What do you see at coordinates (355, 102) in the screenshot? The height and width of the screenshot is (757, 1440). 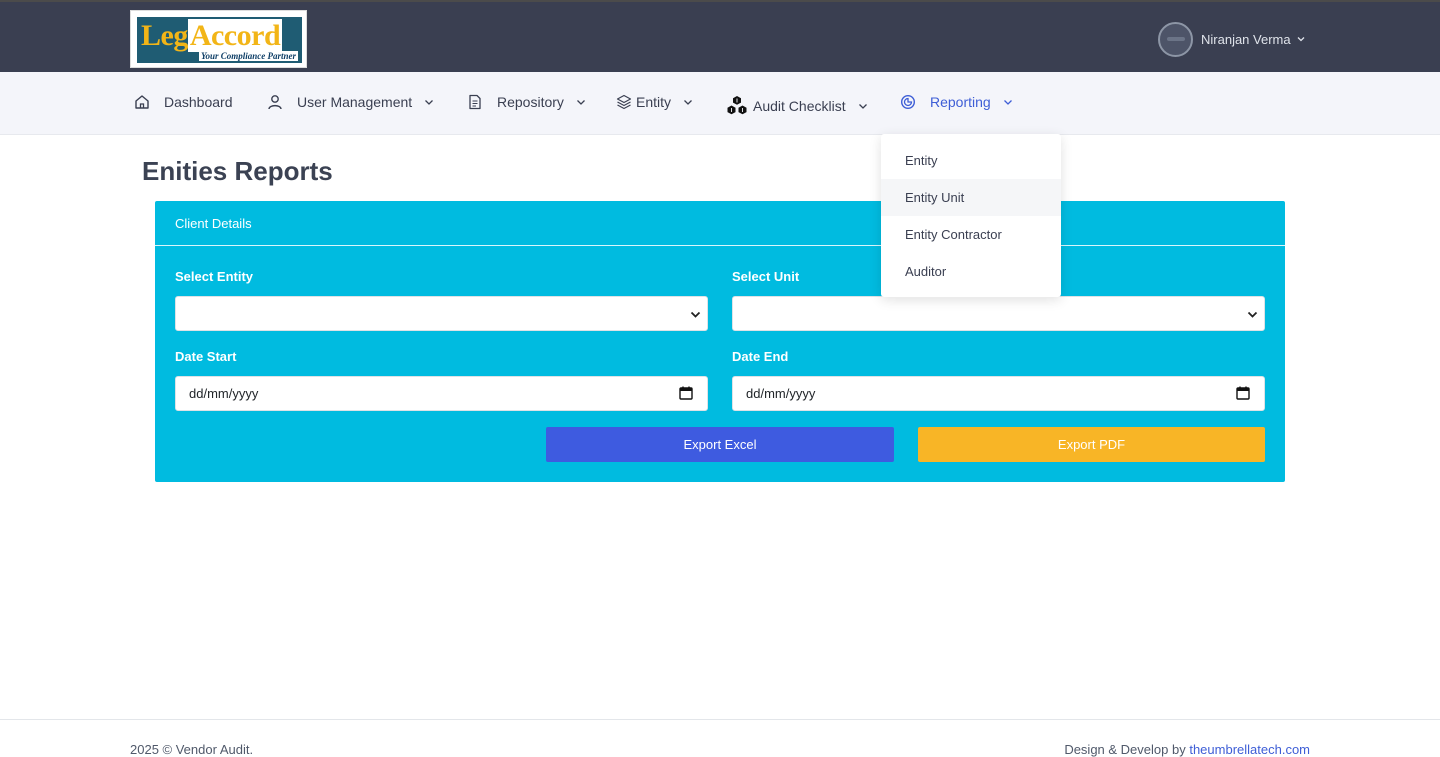 I see `nav-label-user-management: User Management` at bounding box center [355, 102].